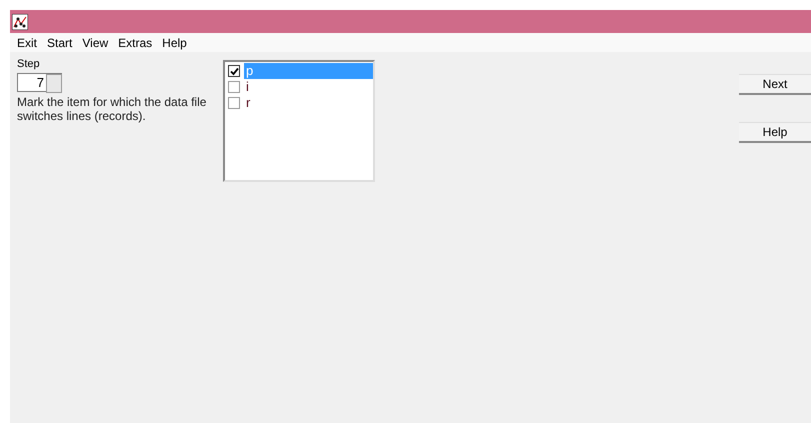  I want to click on step-spinner: 7, so click(39, 82).